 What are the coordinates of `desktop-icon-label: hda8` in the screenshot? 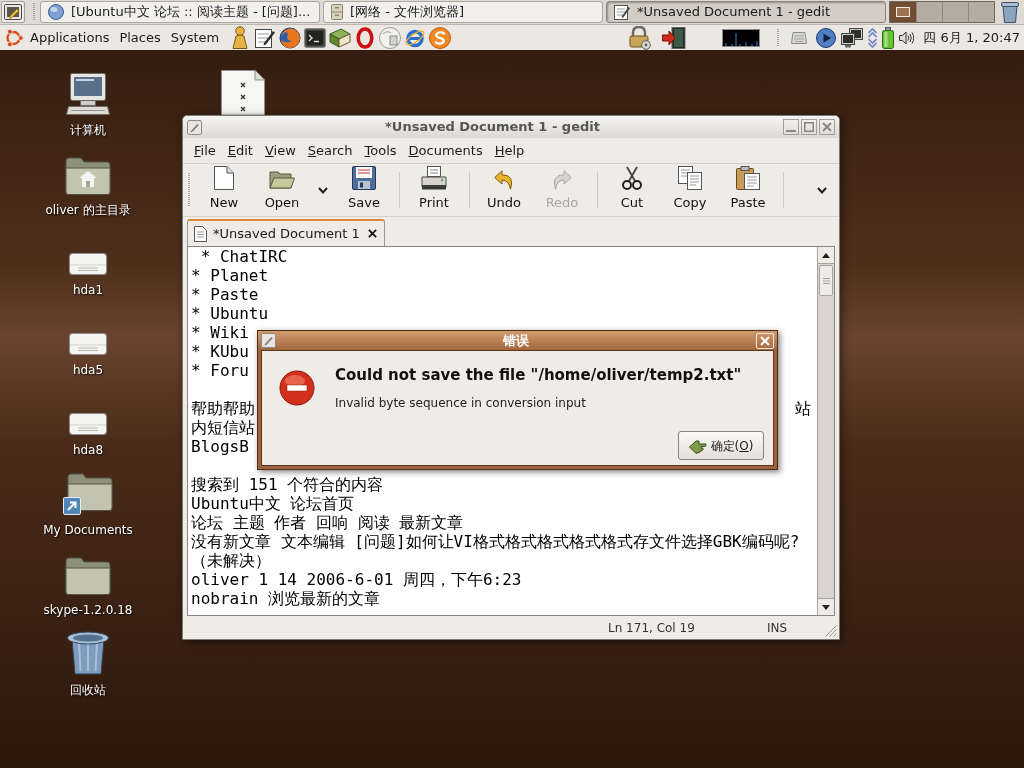 It's located at (88, 450).